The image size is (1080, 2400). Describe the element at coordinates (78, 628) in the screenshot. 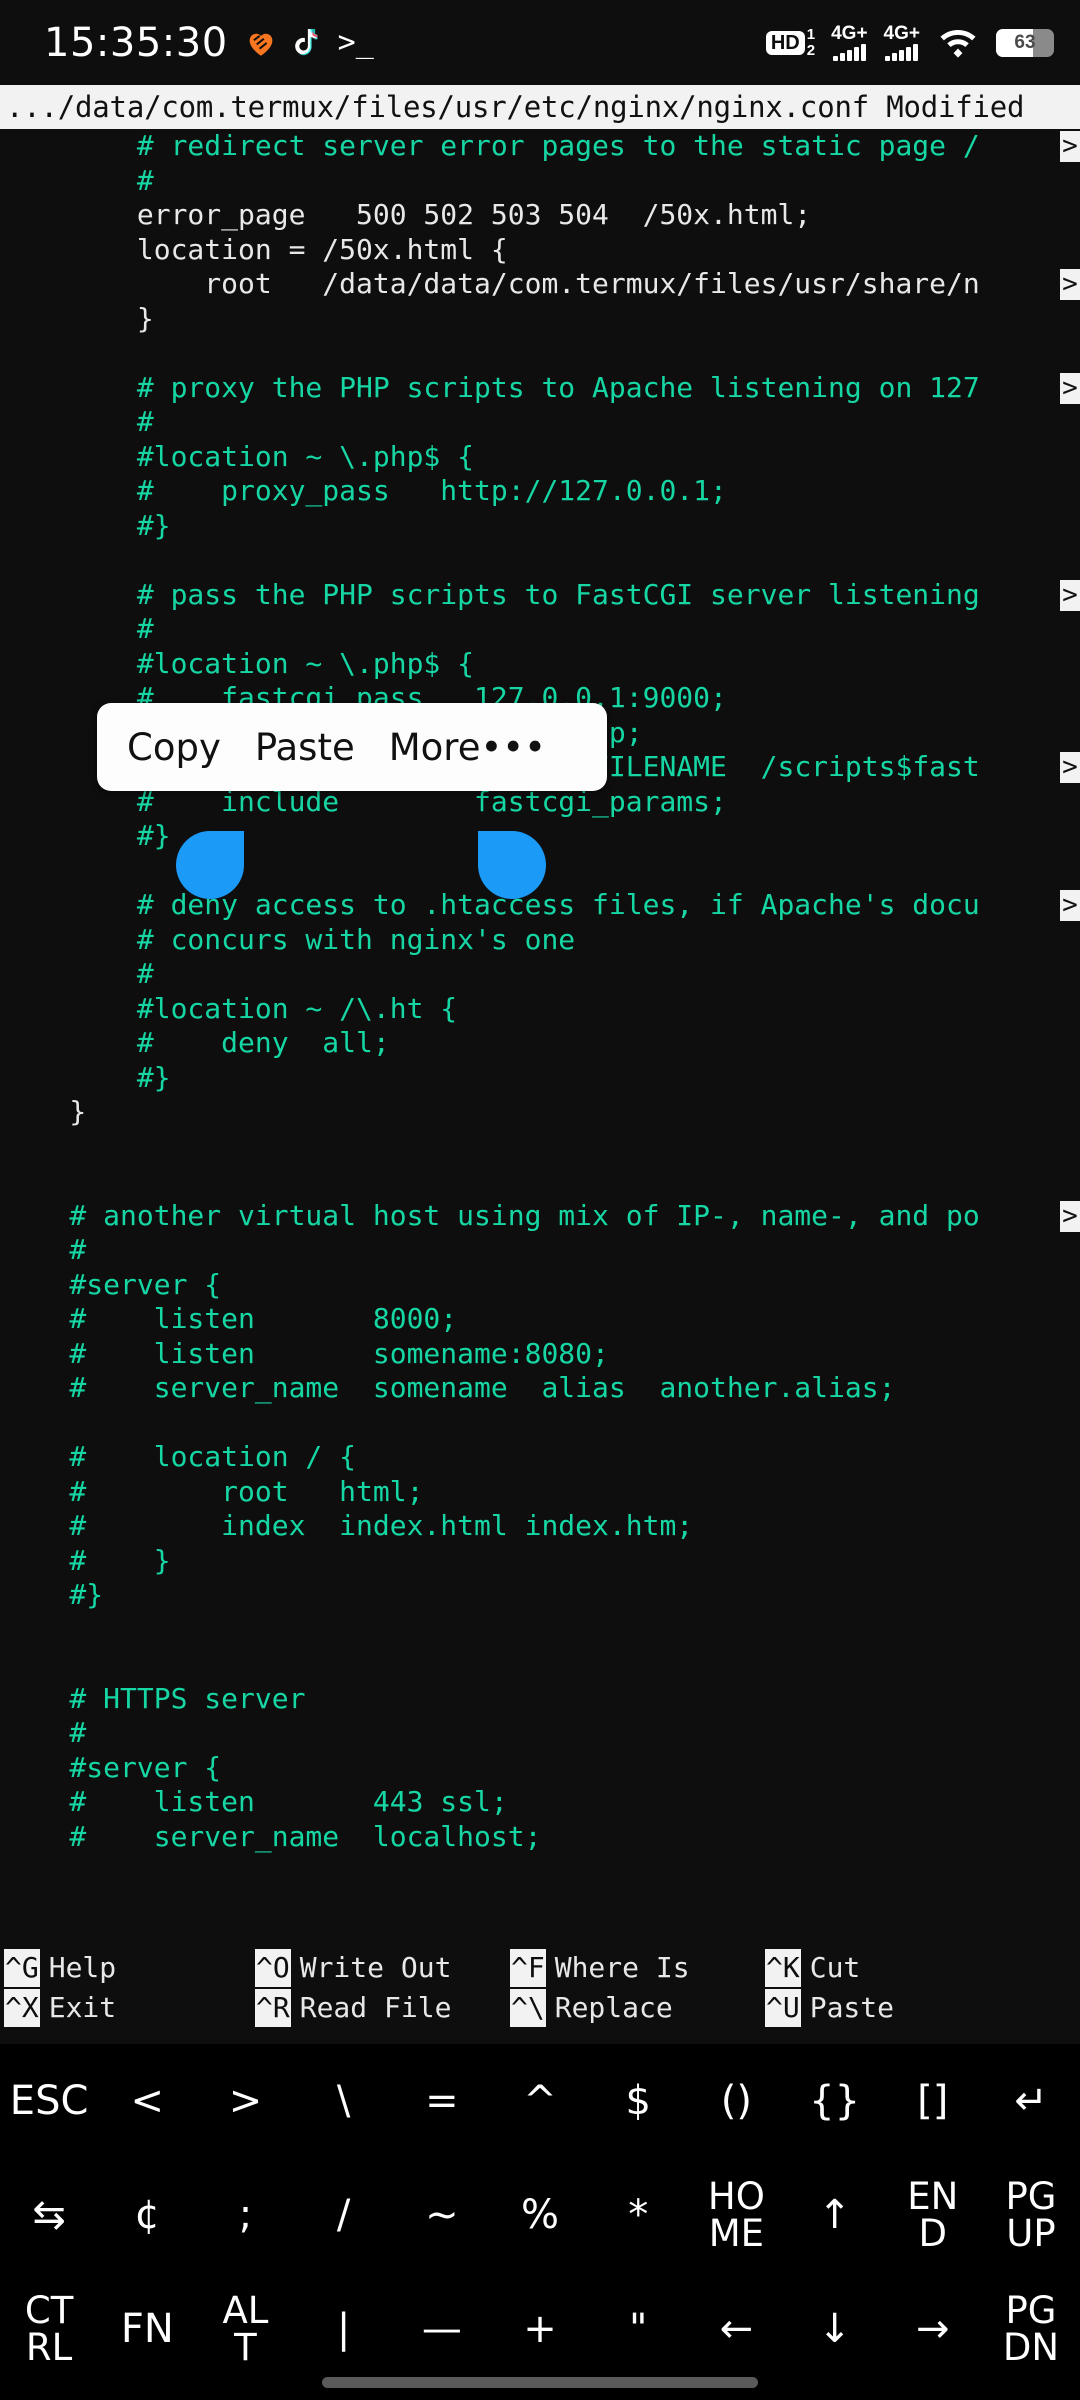

I see `comment-text: #` at that location.